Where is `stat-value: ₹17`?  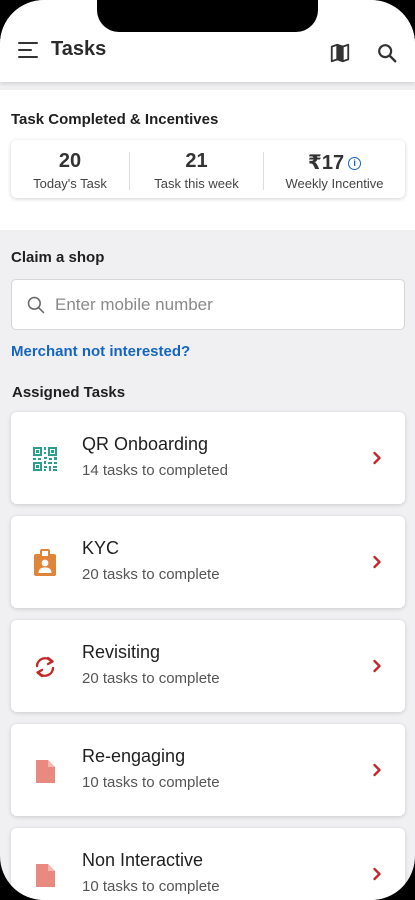
stat-value: ₹17 is located at coordinates (326, 163).